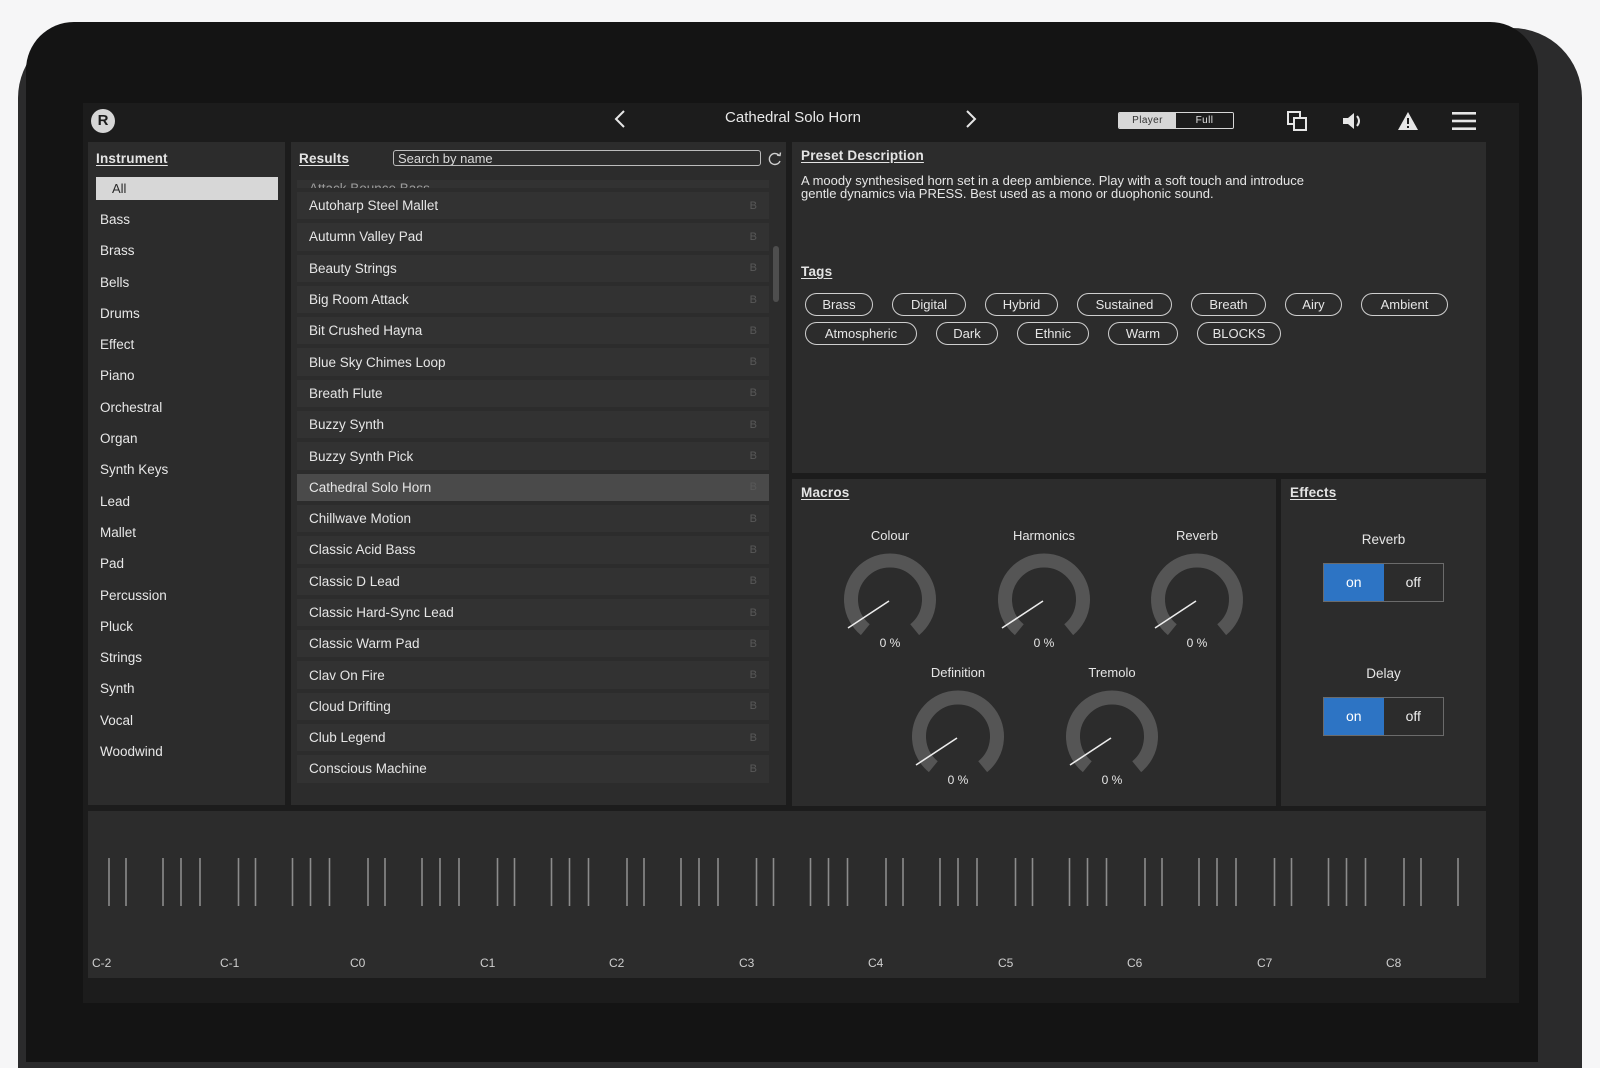 The width and height of the screenshot is (1600, 1068). I want to click on macros-title: Macros, so click(825, 492).